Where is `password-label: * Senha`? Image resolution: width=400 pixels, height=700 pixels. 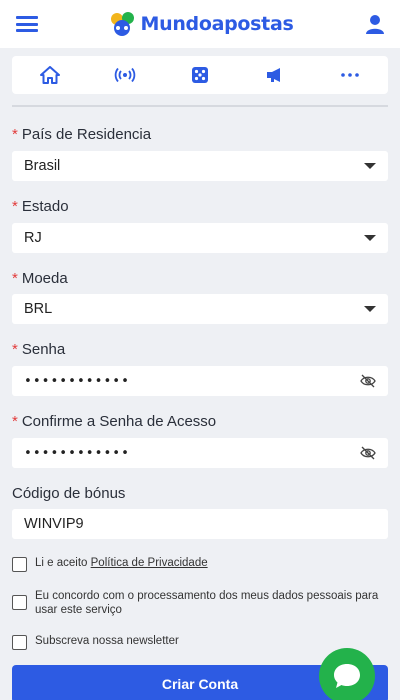
password-label: * Senha is located at coordinates (38, 349).